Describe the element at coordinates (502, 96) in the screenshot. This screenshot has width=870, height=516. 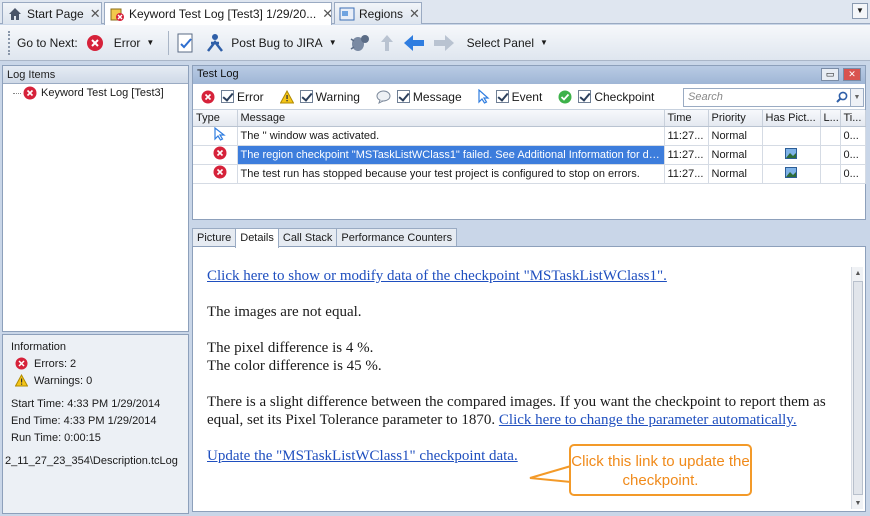
I see `filter-event-checkbox` at that location.